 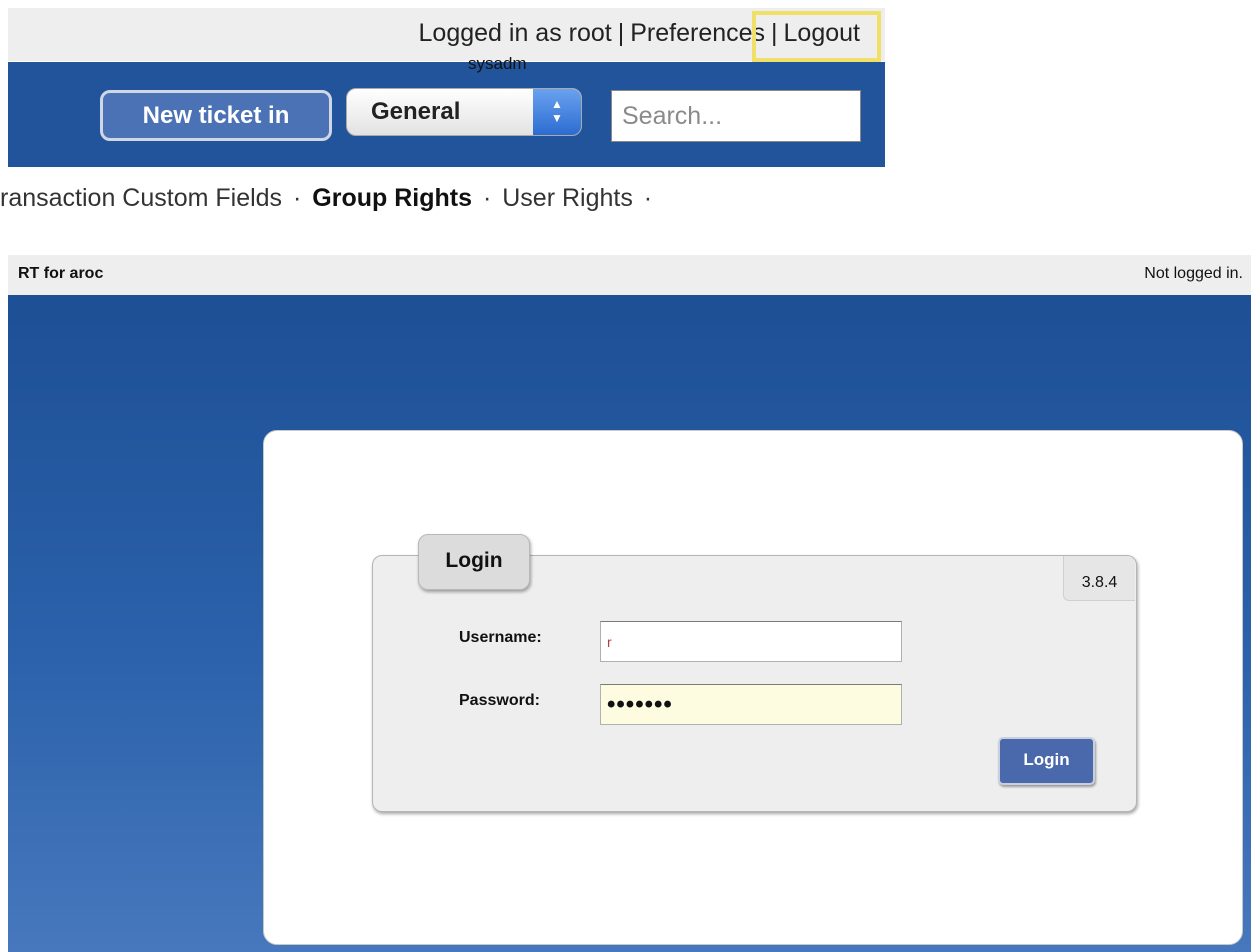 What do you see at coordinates (751, 704) in the screenshot?
I see `password-field` at bounding box center [751, 704].